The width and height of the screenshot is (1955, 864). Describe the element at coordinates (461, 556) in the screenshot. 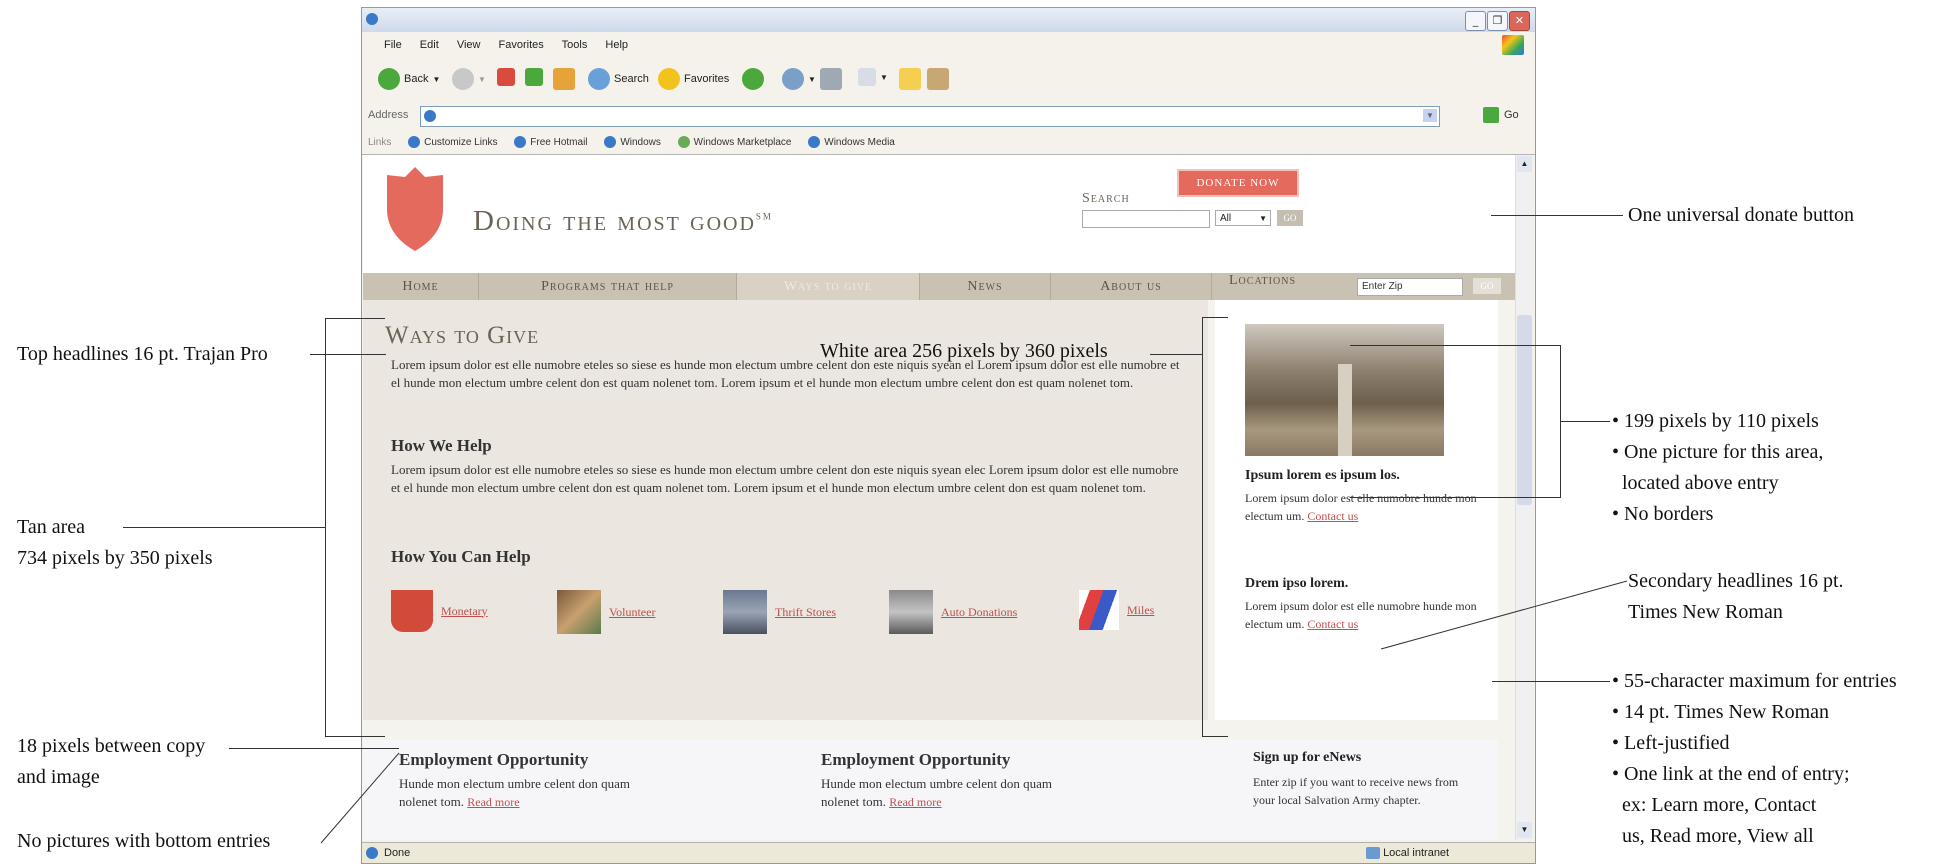

I see `how-you-can-help-heading: How You Can Help` at that location.